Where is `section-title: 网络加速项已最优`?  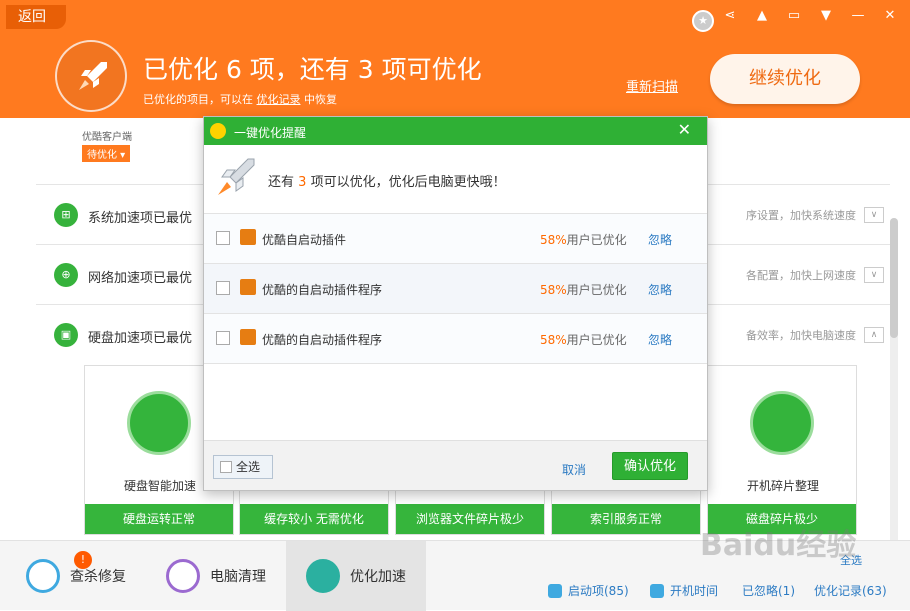
section-title: 网络加速项已最优 is located at coordinates (140, 278).